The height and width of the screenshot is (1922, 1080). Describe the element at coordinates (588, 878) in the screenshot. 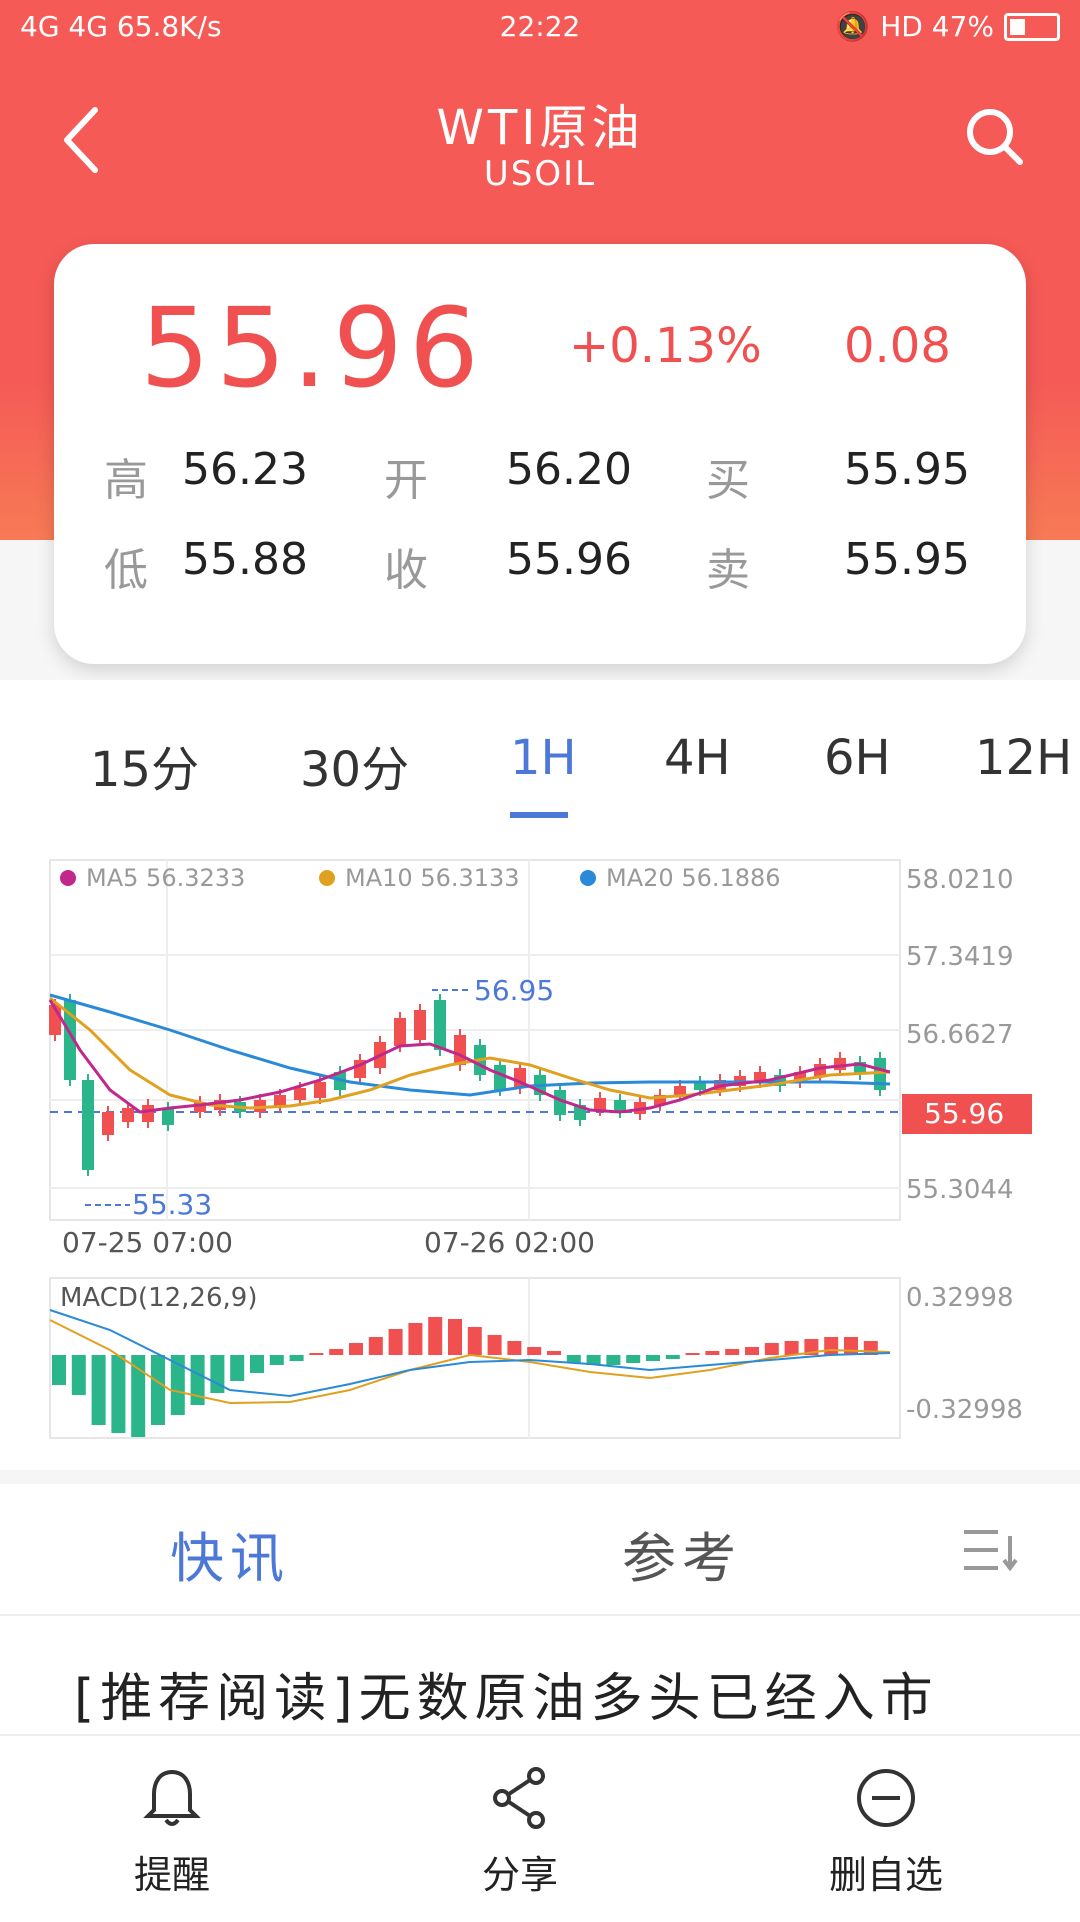

I see `legend-ma20-dot` at that location.